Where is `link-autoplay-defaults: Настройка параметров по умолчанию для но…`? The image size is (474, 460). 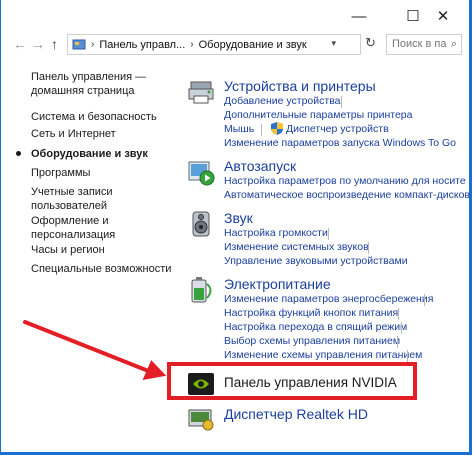 link-autoplay-defaults: Настройка параметров по умолчанию для но… is located at coordinates (345, 181).